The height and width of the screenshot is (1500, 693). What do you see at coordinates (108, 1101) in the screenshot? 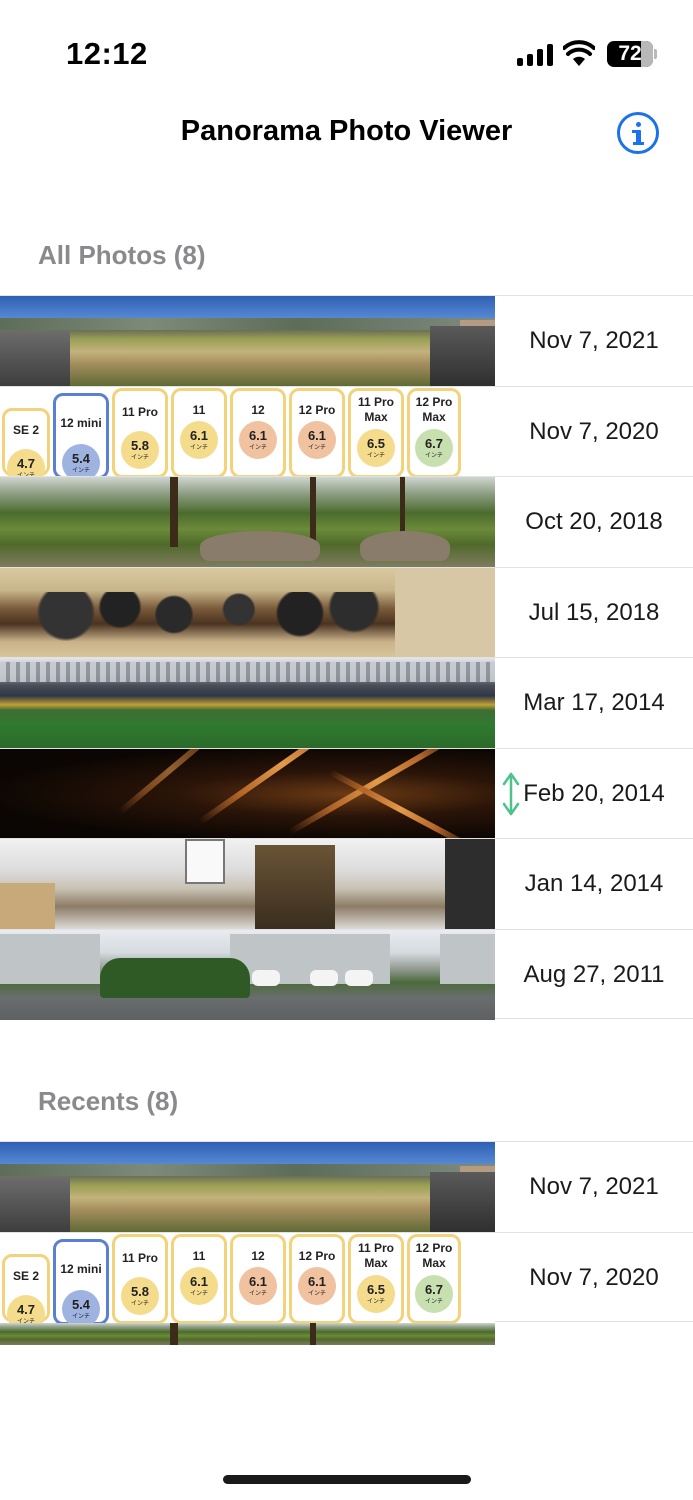
I see `section-header-recents: Recents (8)` at bounding box center [108, 1101].